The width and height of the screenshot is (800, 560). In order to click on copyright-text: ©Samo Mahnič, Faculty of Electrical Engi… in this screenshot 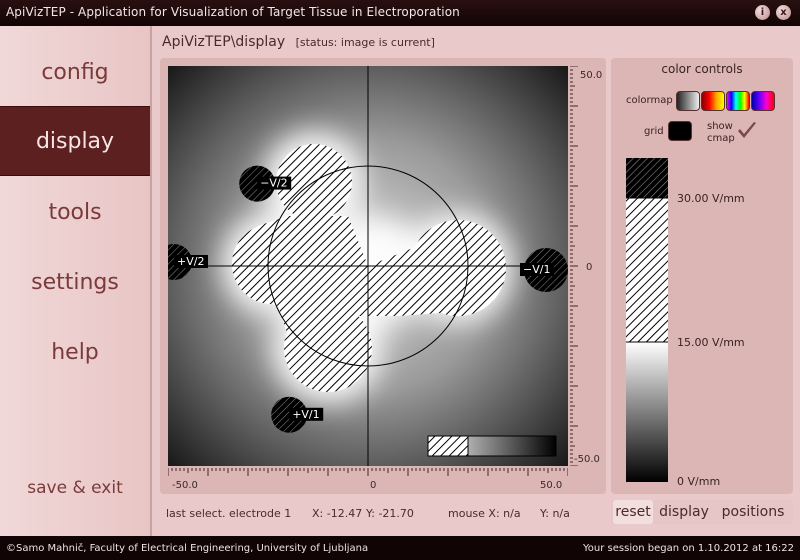, I will do `click(187, 548)`.